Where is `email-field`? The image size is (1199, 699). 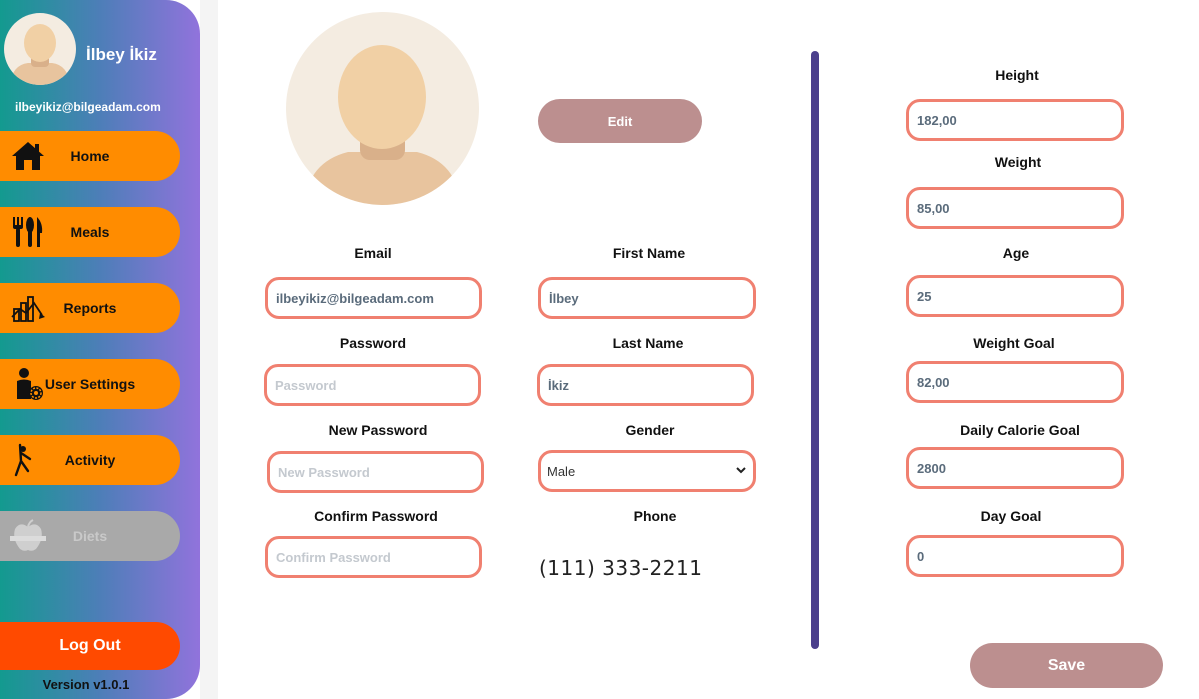
email-field is located at coordinates (373, 298).